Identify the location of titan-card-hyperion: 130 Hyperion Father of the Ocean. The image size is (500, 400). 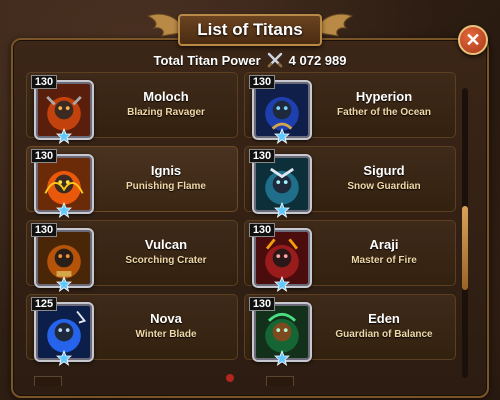
(350, 108).